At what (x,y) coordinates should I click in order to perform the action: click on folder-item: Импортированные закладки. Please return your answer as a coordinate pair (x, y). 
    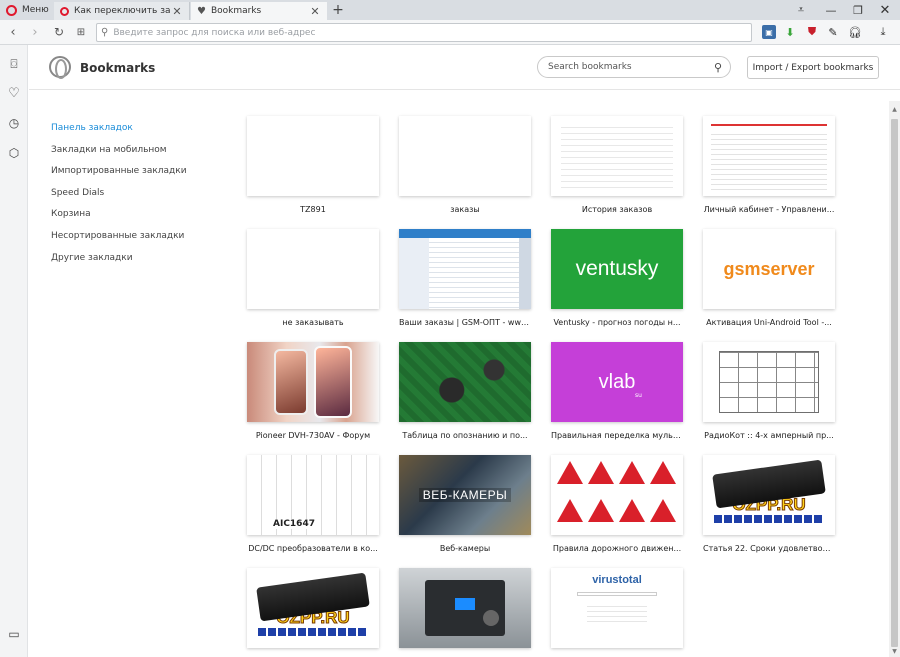
    Looking at the image, I should click on (119, 176).